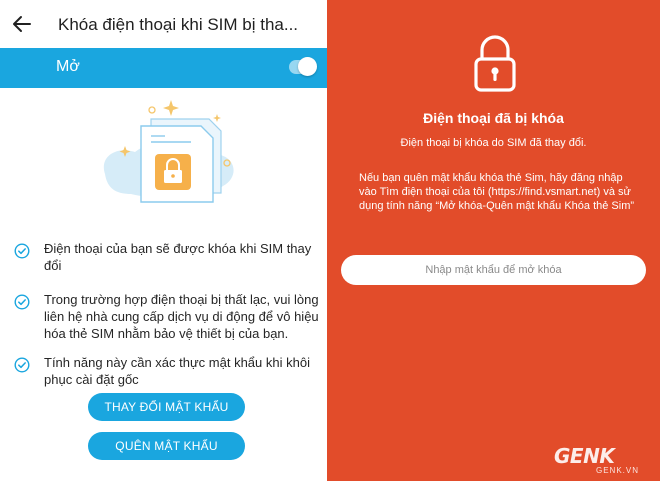 The image size is (660, 481). Describe the element at coordinates (495, 63) in the screenshot. I see `padlock-icon` at that location.